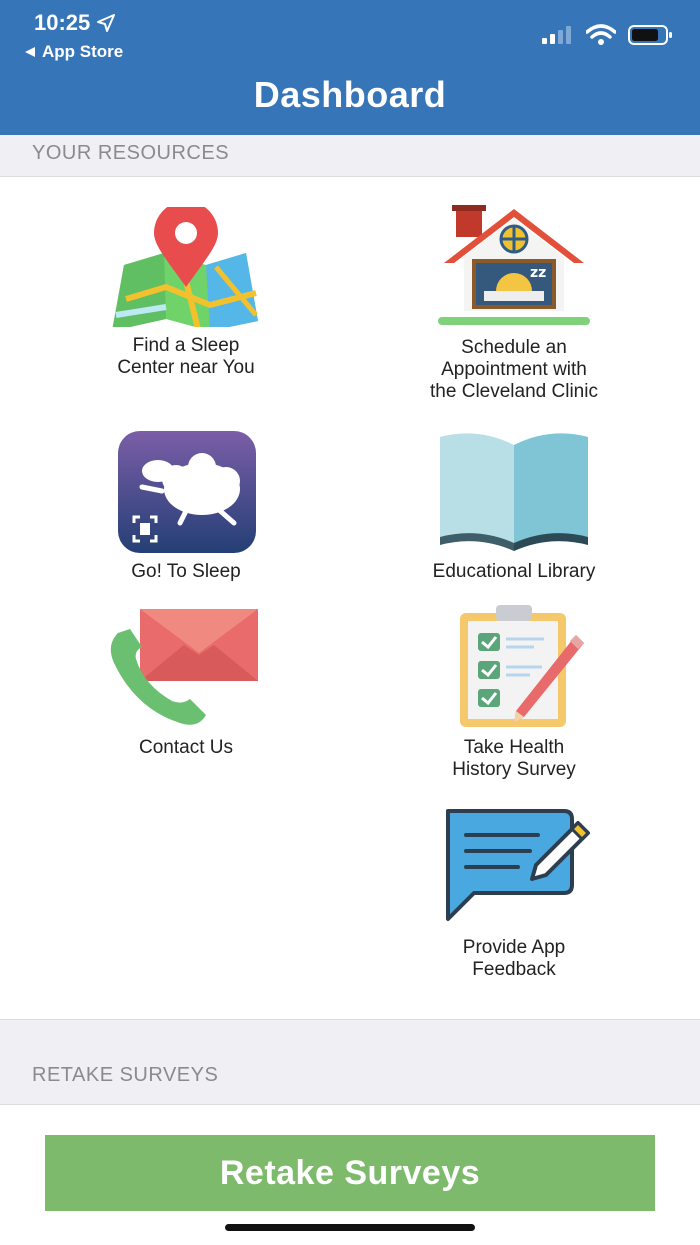 Image resolution: width=700 pixels, height=1245 pixels. I want to click on open-book-icon, so click(514, 492).